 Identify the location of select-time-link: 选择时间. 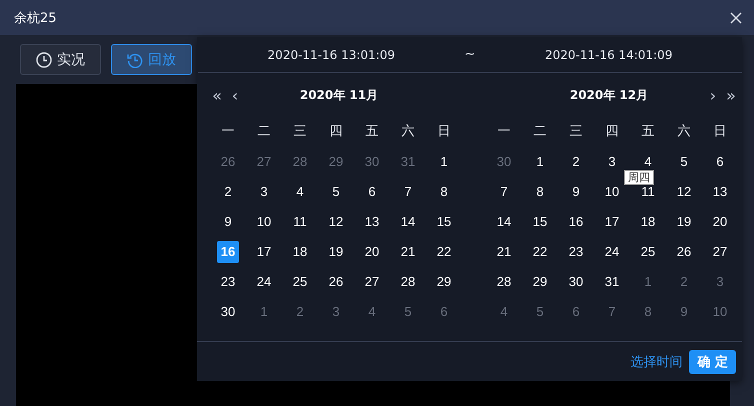
(656, 361).